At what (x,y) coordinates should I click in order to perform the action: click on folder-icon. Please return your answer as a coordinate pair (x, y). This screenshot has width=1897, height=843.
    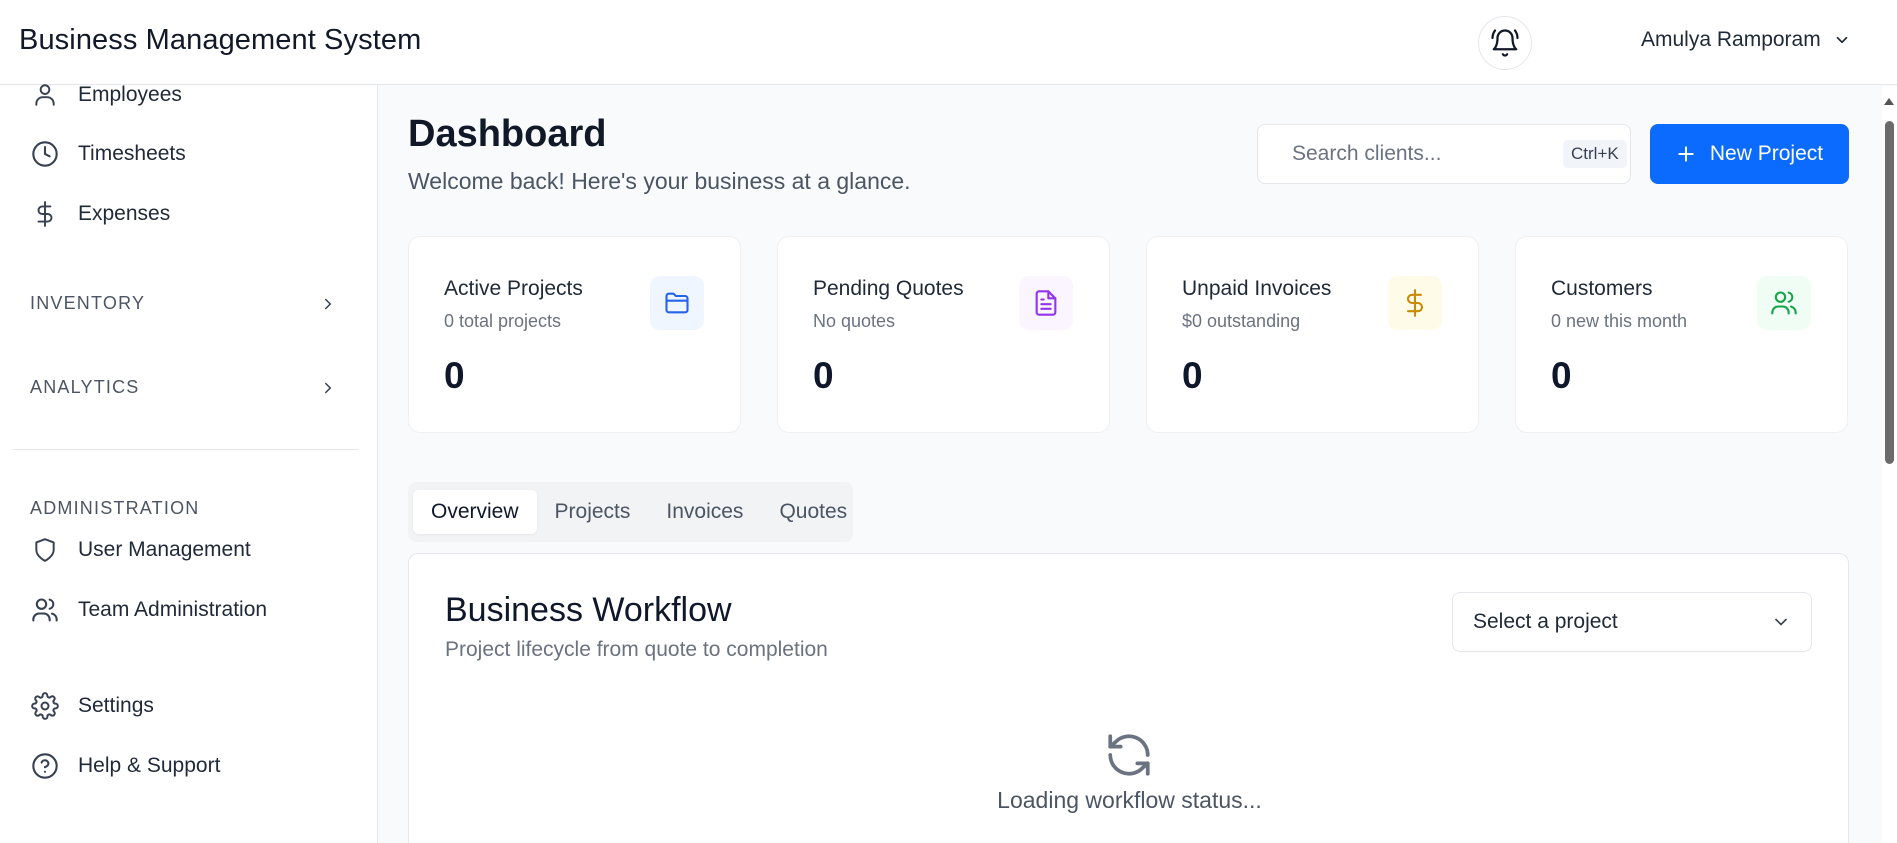
    Looking at the image, I should click on (677, 303).